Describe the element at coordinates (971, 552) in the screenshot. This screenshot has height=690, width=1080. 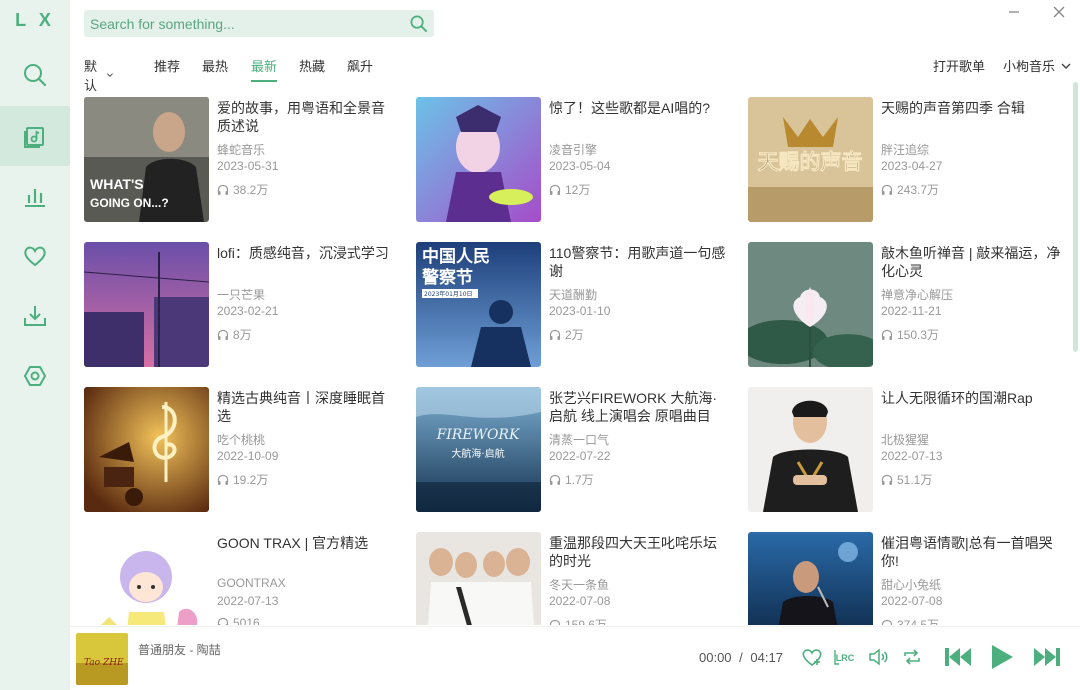
I see `playlist-title: 催泪粤语情歌|总有一首唱哭你!` at that location.